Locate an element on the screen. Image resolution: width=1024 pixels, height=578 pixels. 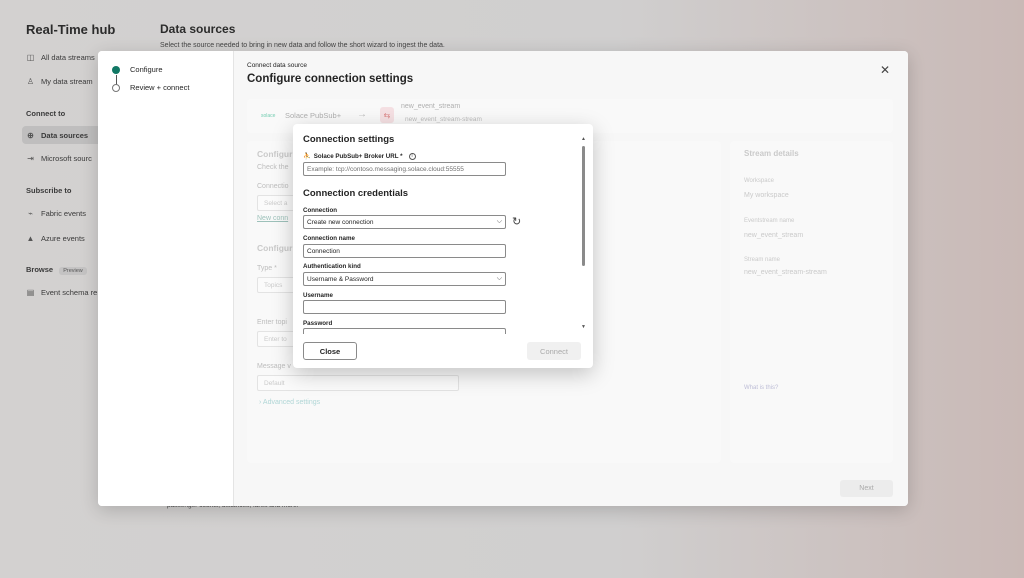
connect-button: Connect is located at coordinates (554, 351).